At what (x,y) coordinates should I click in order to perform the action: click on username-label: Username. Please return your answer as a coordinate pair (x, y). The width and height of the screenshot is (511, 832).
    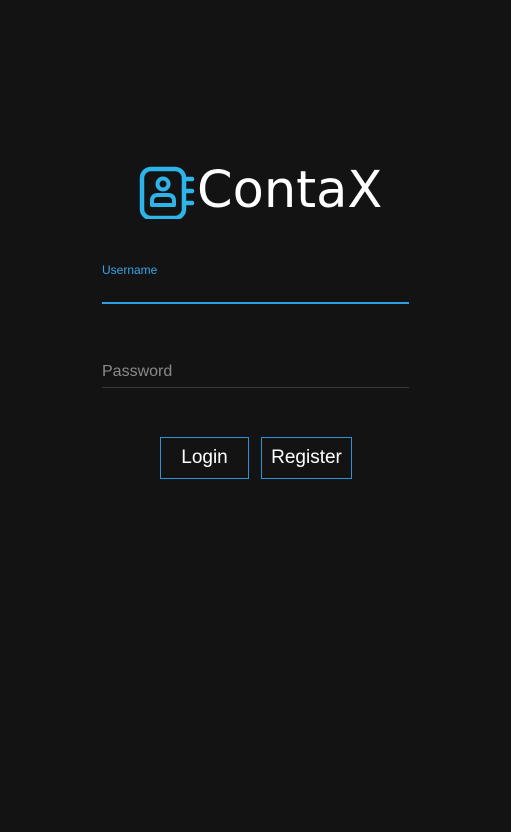
    Looking at the image, I should click on (130, 270).